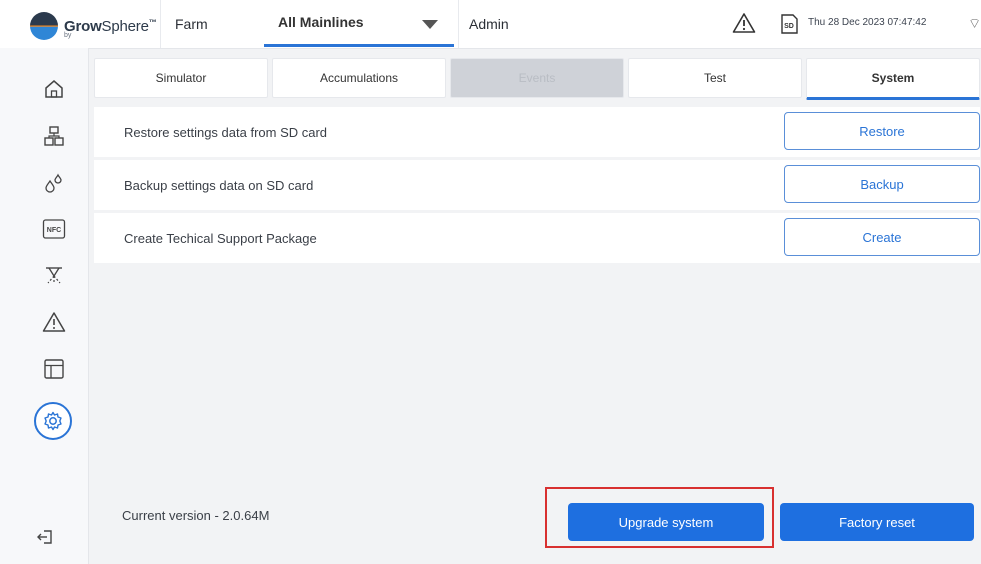  Describe the element at coordinates (489, 24) in the screenshot. I see `user-role-label: Admin` at that location.